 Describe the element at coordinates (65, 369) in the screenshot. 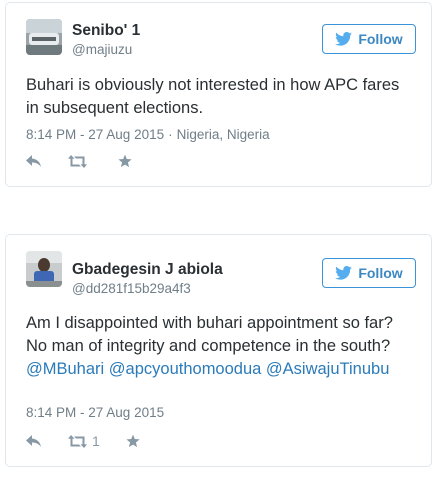

I see `mention-link: @MBuhari` at that location.